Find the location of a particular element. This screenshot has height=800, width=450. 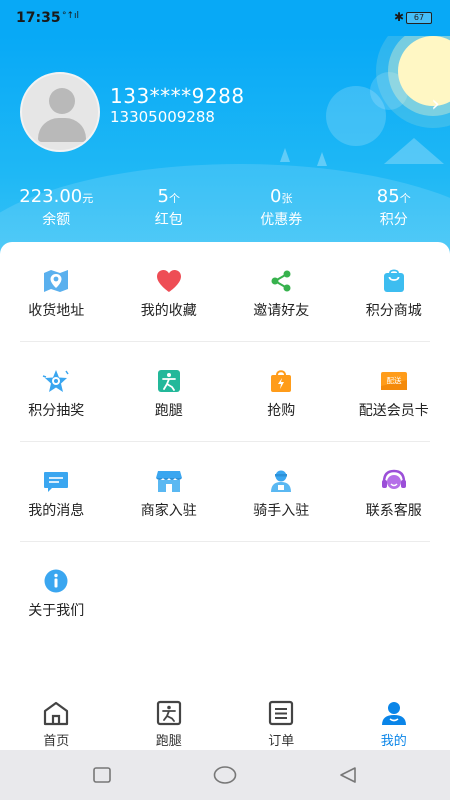

menu-item-customer-service: 联系客服 is located at coordinates (394, 492).